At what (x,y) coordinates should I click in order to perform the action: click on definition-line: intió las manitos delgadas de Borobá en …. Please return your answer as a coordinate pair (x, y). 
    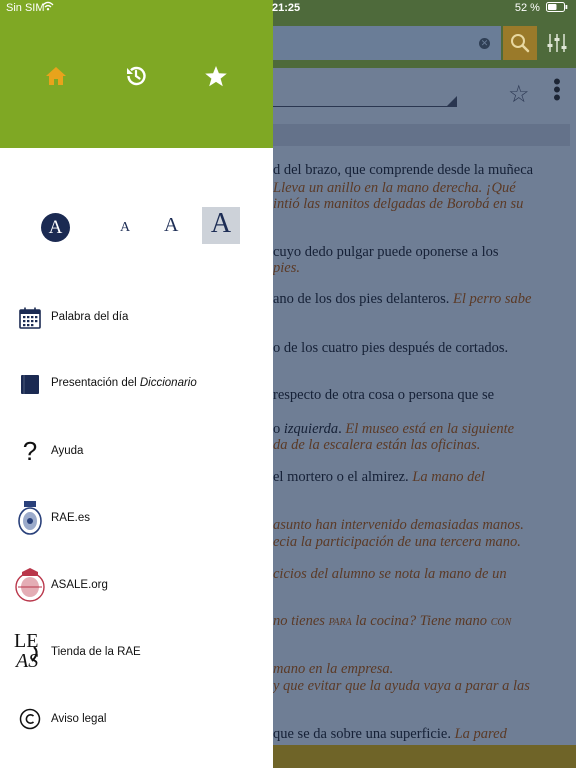
    Looking at the image, I should click on (398, 204).